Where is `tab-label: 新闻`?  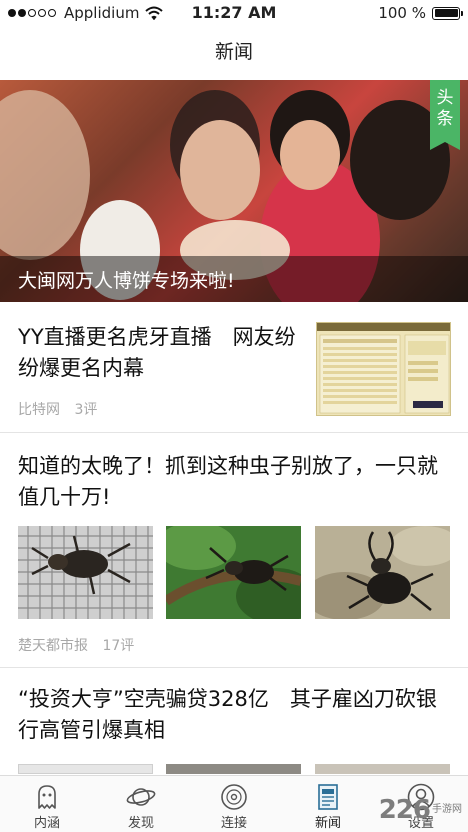
tab-label: 新闻 is located at coordinates (327, 823).